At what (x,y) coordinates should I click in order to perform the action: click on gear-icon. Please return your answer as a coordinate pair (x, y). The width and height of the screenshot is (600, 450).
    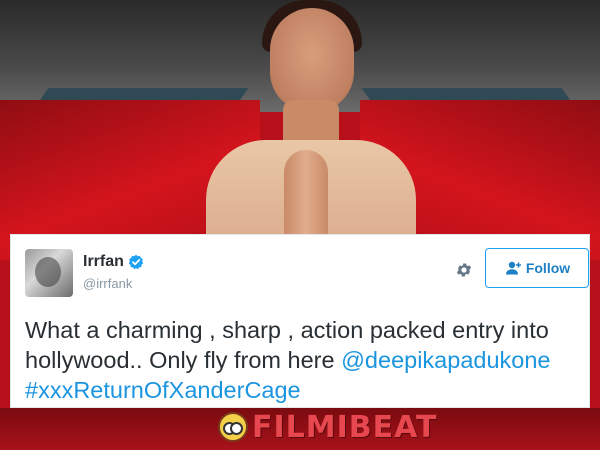
    Looking at the image, I should click on (464, 270).